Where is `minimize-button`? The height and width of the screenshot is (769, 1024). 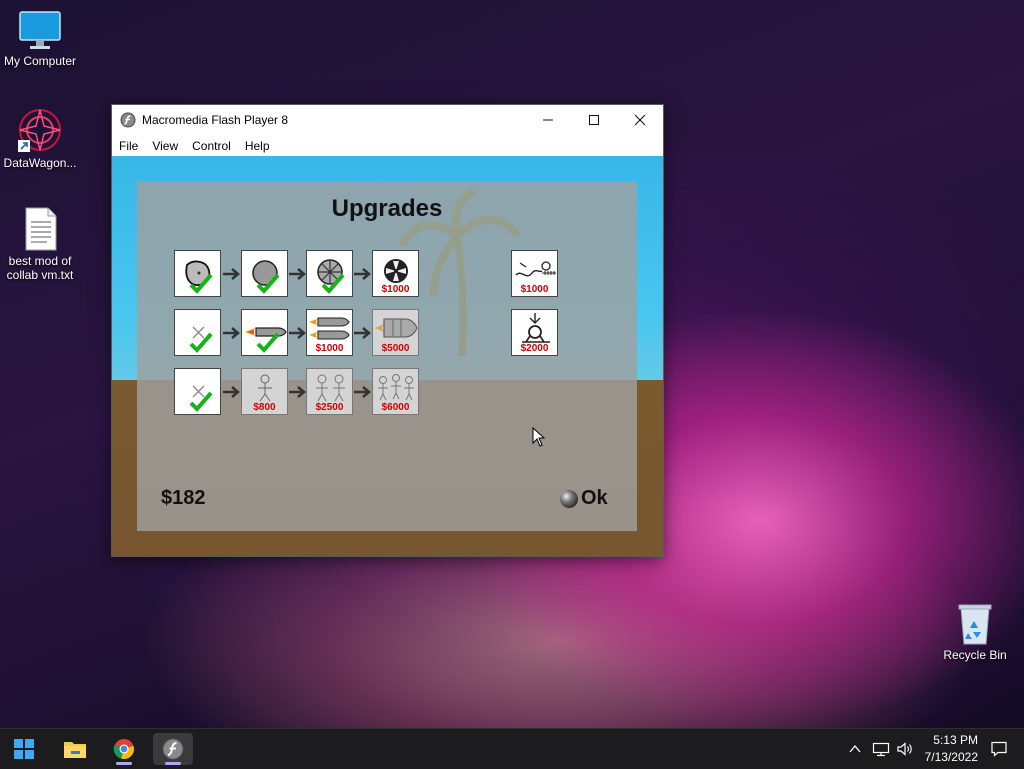
minimize-button is located at coordinates (548, 120).